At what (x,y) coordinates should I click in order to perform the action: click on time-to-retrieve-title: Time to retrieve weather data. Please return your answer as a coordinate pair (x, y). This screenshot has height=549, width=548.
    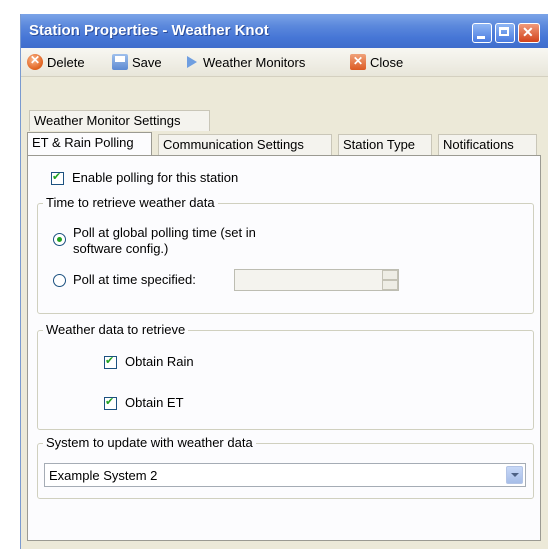
    Looking at the image, I should click on (130, 202).